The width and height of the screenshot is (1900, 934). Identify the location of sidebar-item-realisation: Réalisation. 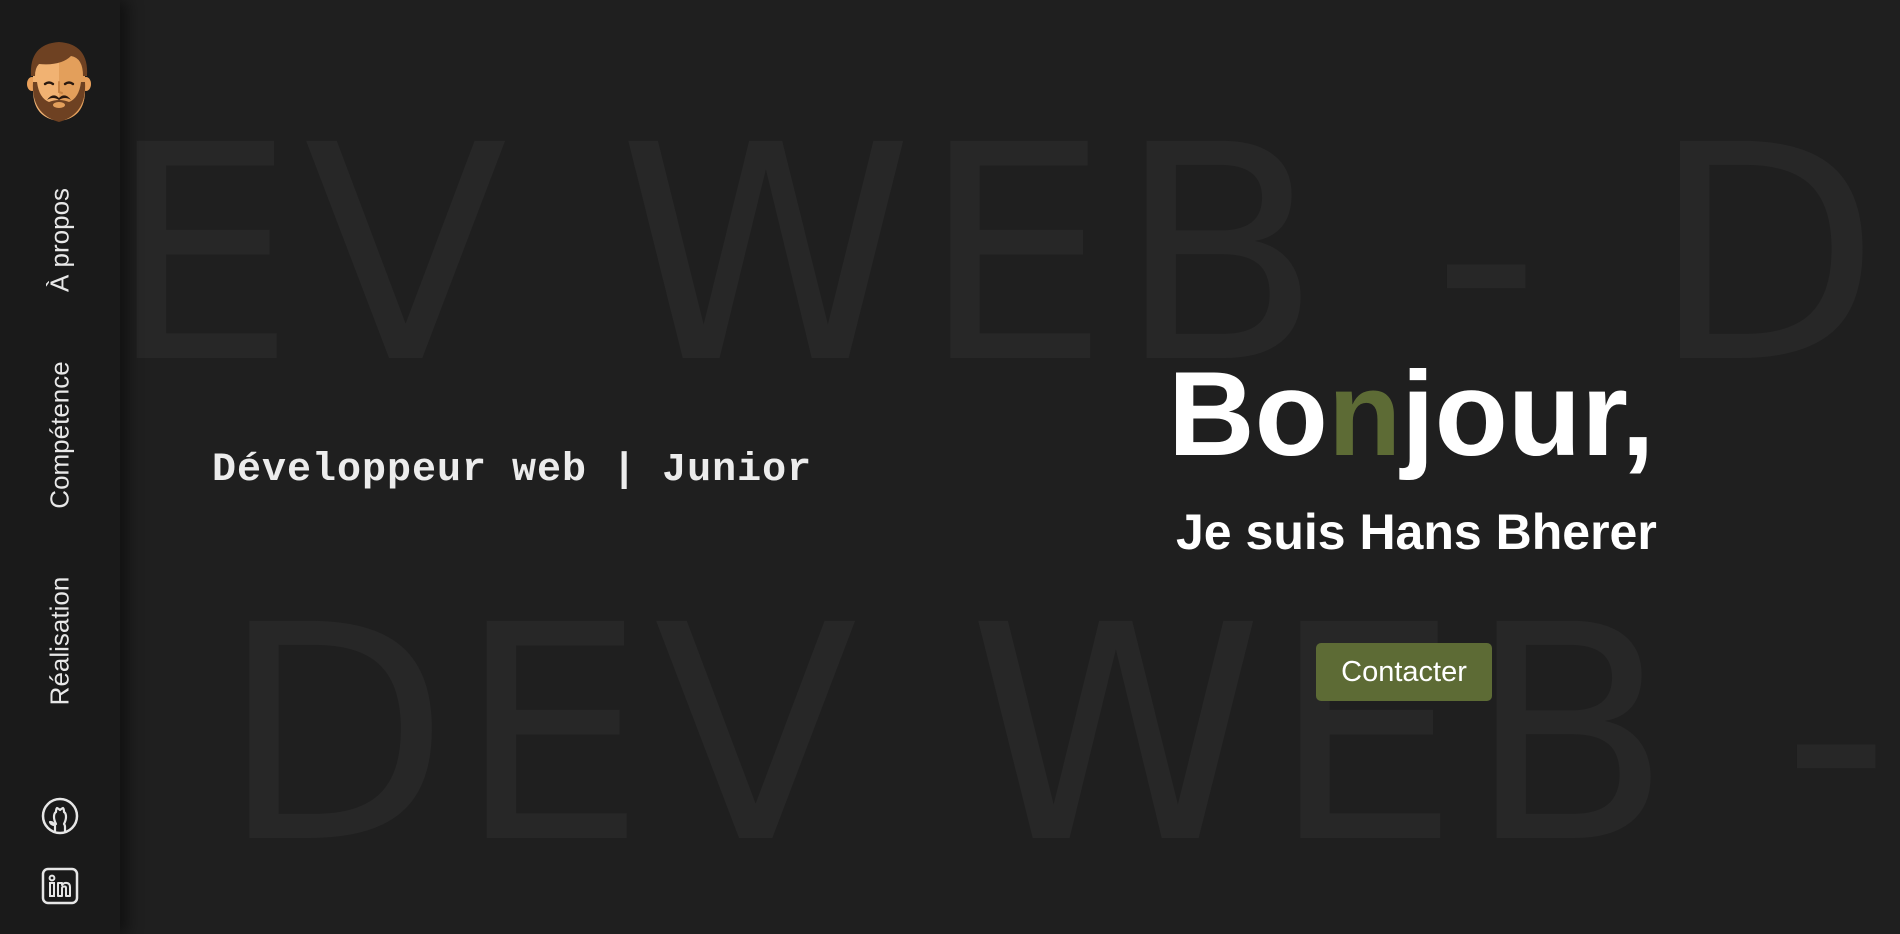
(60, 641).